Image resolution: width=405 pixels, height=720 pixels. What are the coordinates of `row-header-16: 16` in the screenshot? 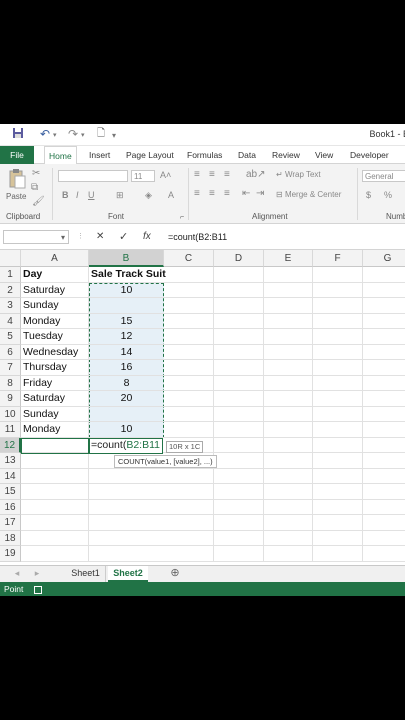 It's located at (10, 507).